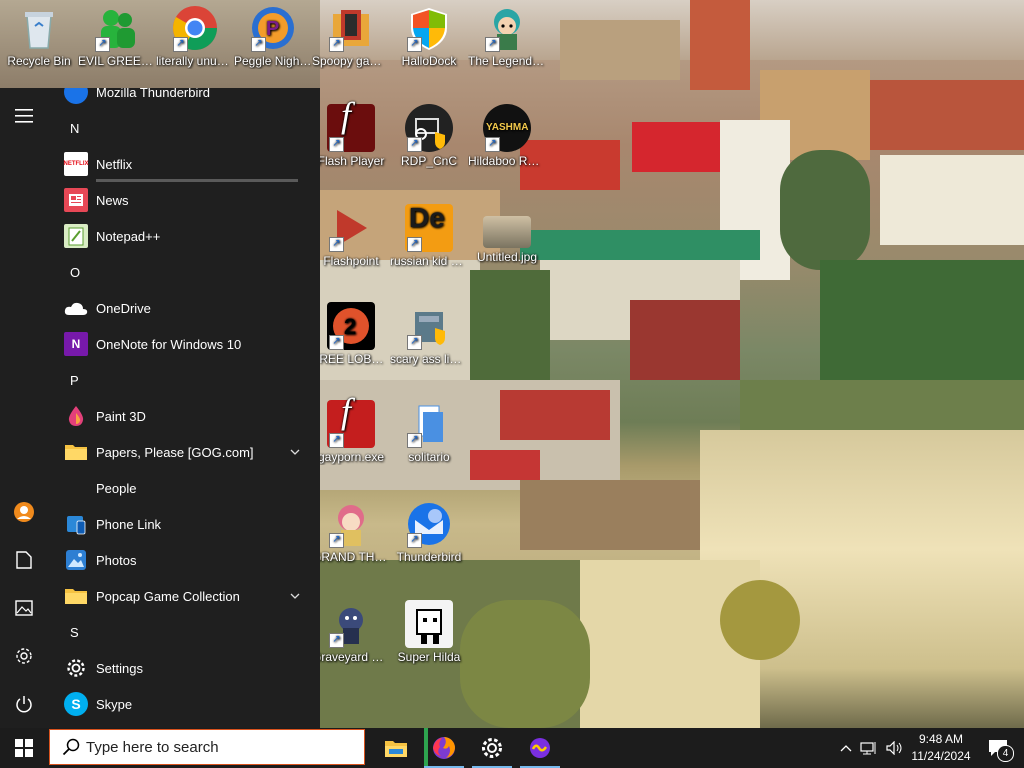  I want to click on search-input, so click(214, 747).